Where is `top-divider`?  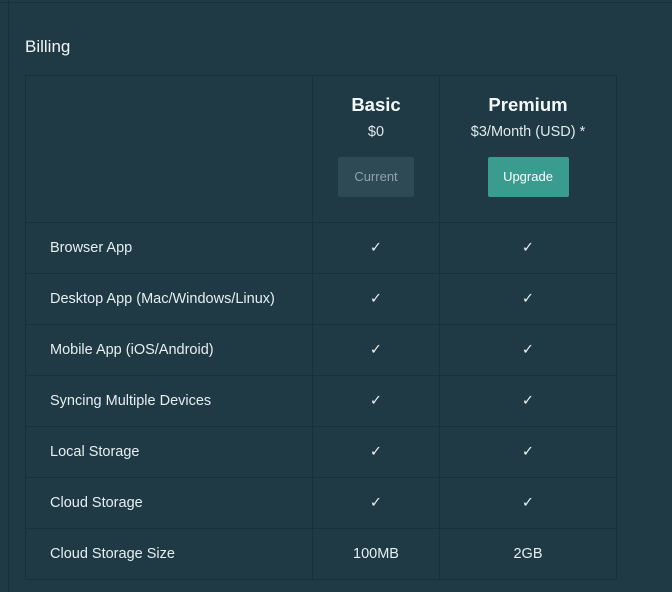 top-divider is located at coordinates (336, 2).